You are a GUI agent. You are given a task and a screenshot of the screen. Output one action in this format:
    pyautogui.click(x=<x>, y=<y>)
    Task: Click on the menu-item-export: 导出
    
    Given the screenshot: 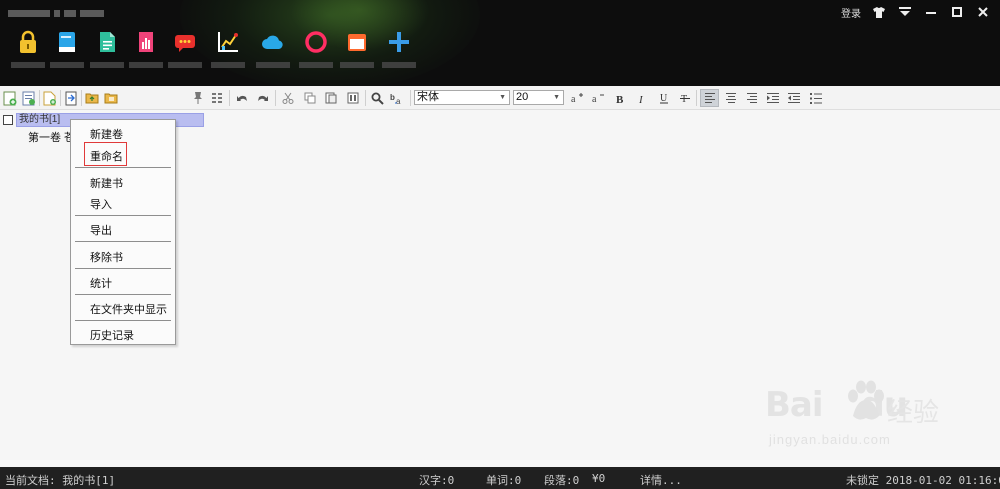 What is the action you would take?
    pyautogui.click(x=101, y=230)
    